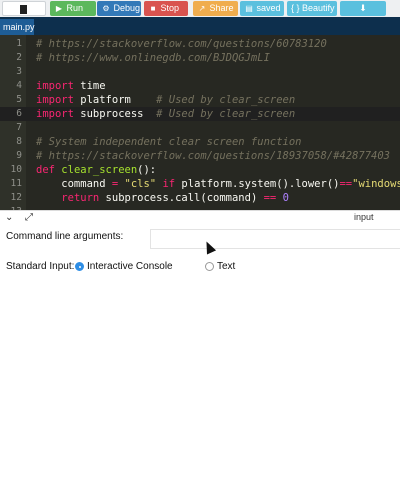 This screenshot has height=480, width=400. What do you see at coordinates (40, 266) in the screenshot?
I see `standard-input-label: Standard Input:` at bounding box center [40, 266].